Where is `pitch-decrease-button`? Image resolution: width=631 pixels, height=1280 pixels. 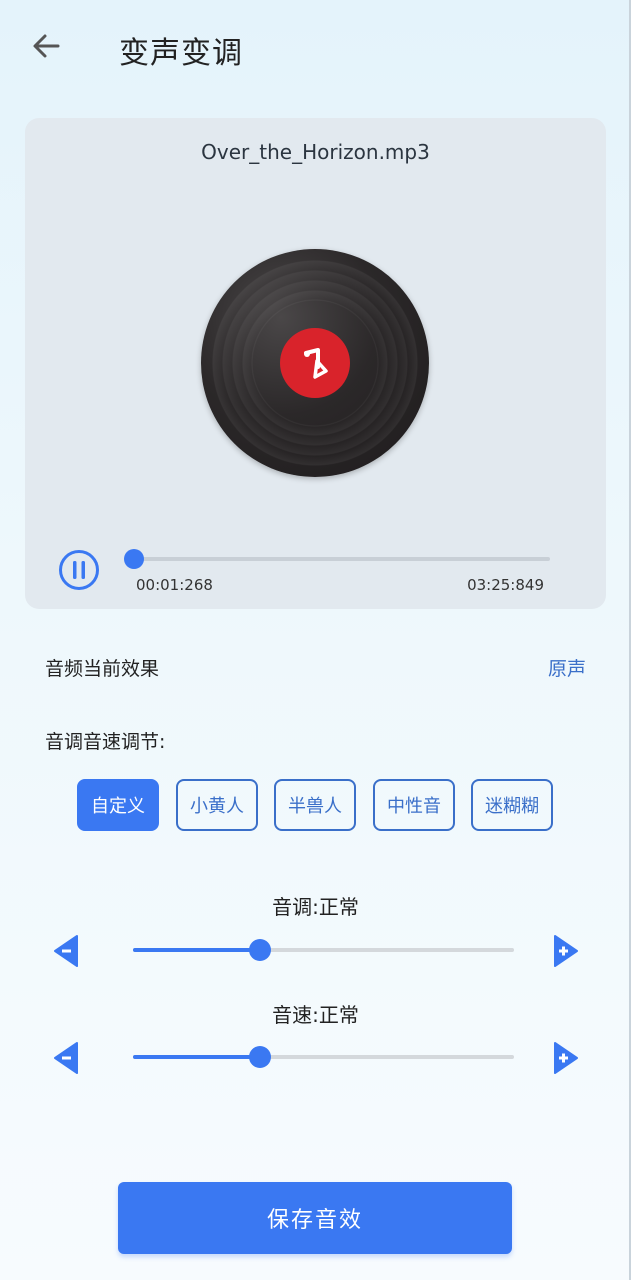 pitch-decrease-button is located at coordinates (66, 951).